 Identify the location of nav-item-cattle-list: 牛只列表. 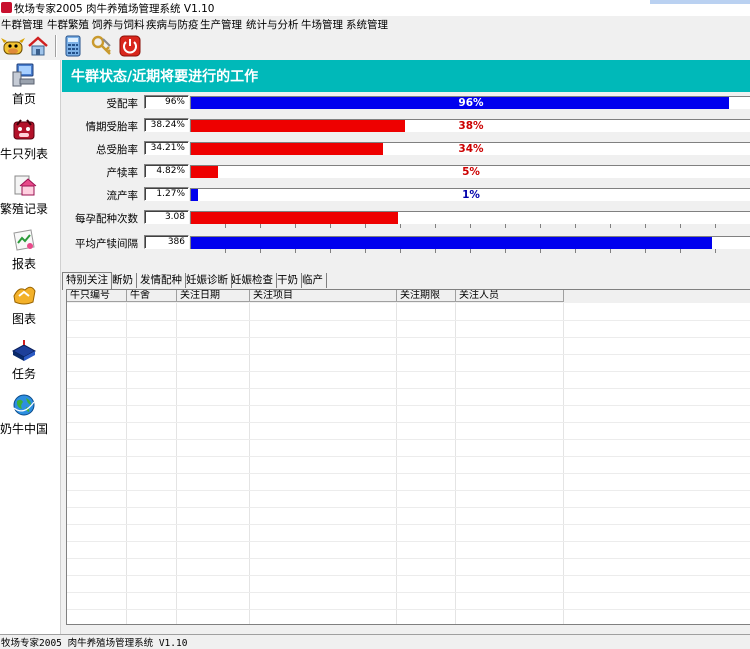
(24, 142).